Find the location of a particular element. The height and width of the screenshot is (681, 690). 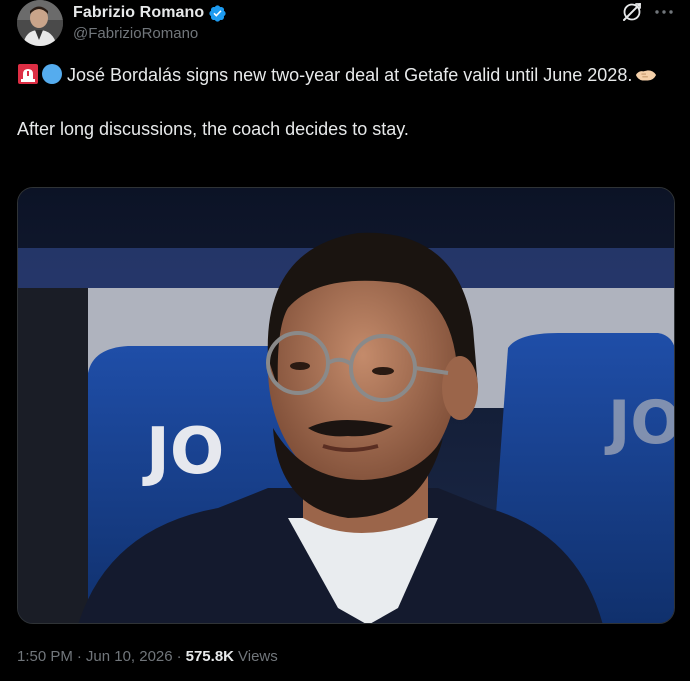

tweet-meta: 1:50 PM · Jun 10, 2026 · 575.8K Views is located at coordinates (147, 656).